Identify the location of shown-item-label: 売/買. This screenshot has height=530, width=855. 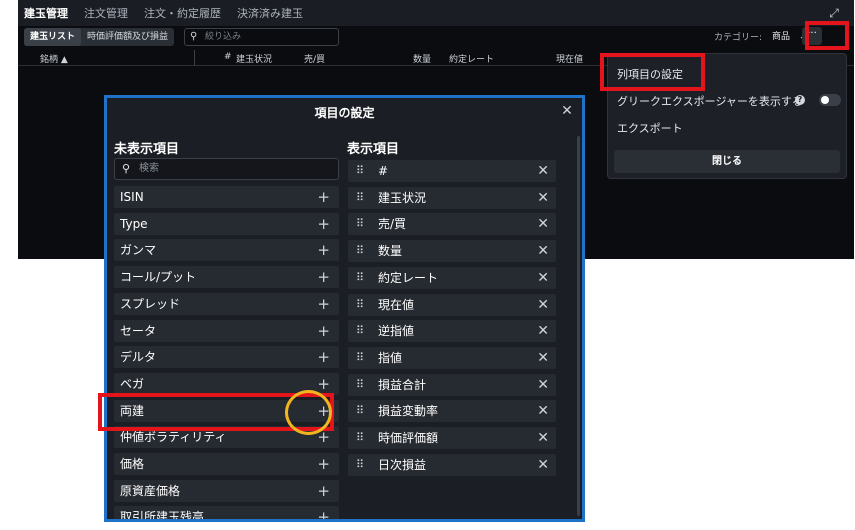
(392, 224).